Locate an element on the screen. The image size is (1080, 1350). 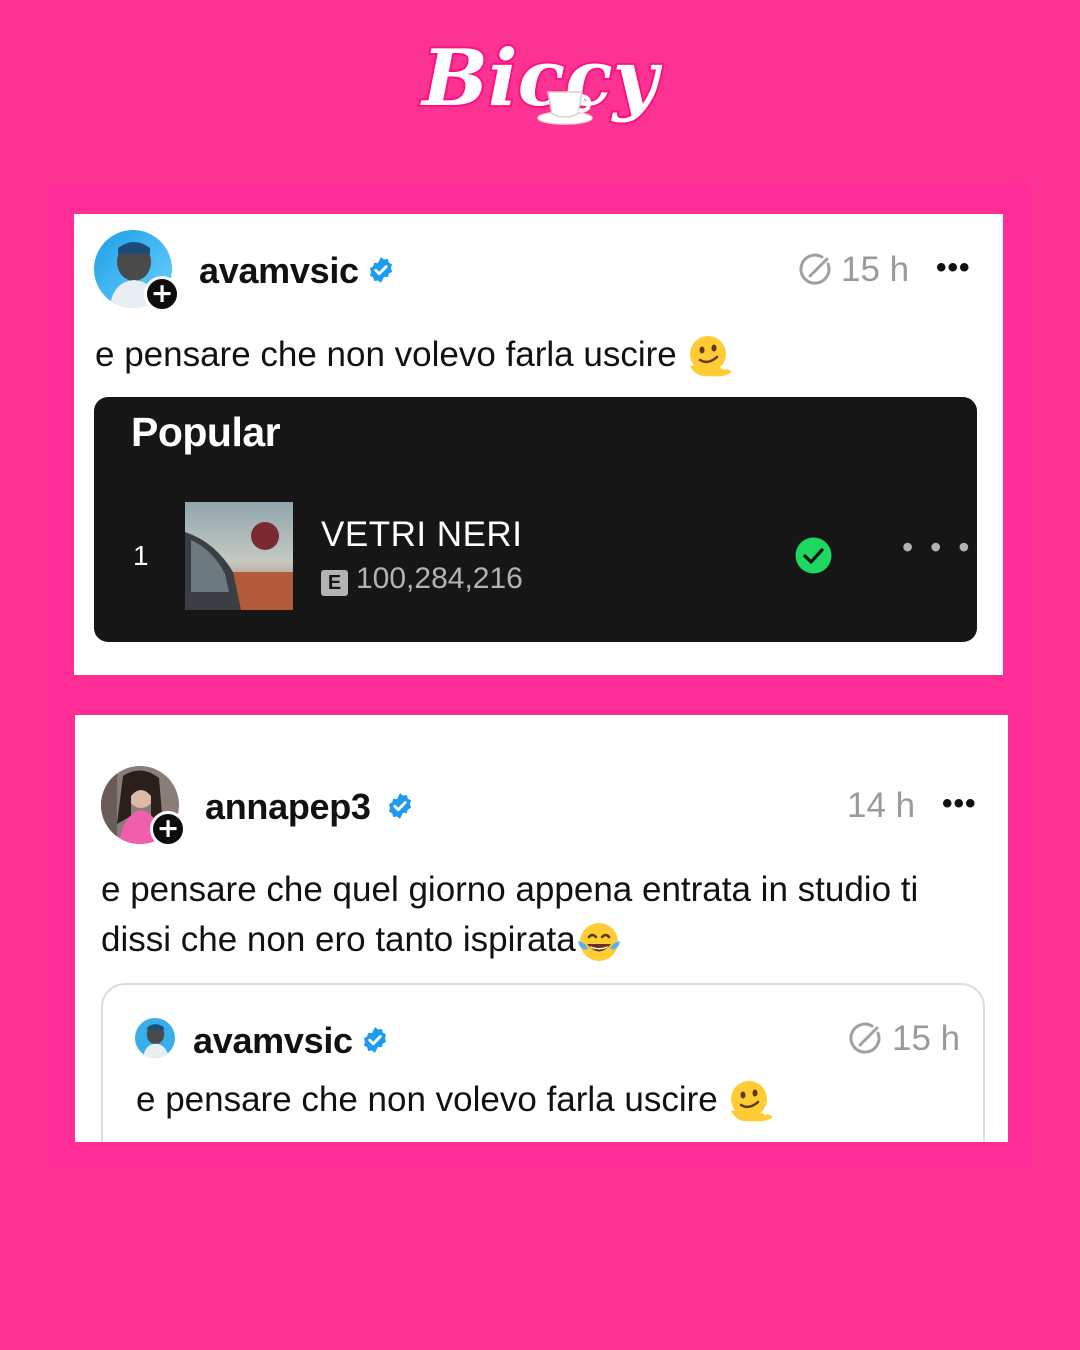
quoted-time: 15 h is located at coordinates (926, 1038).